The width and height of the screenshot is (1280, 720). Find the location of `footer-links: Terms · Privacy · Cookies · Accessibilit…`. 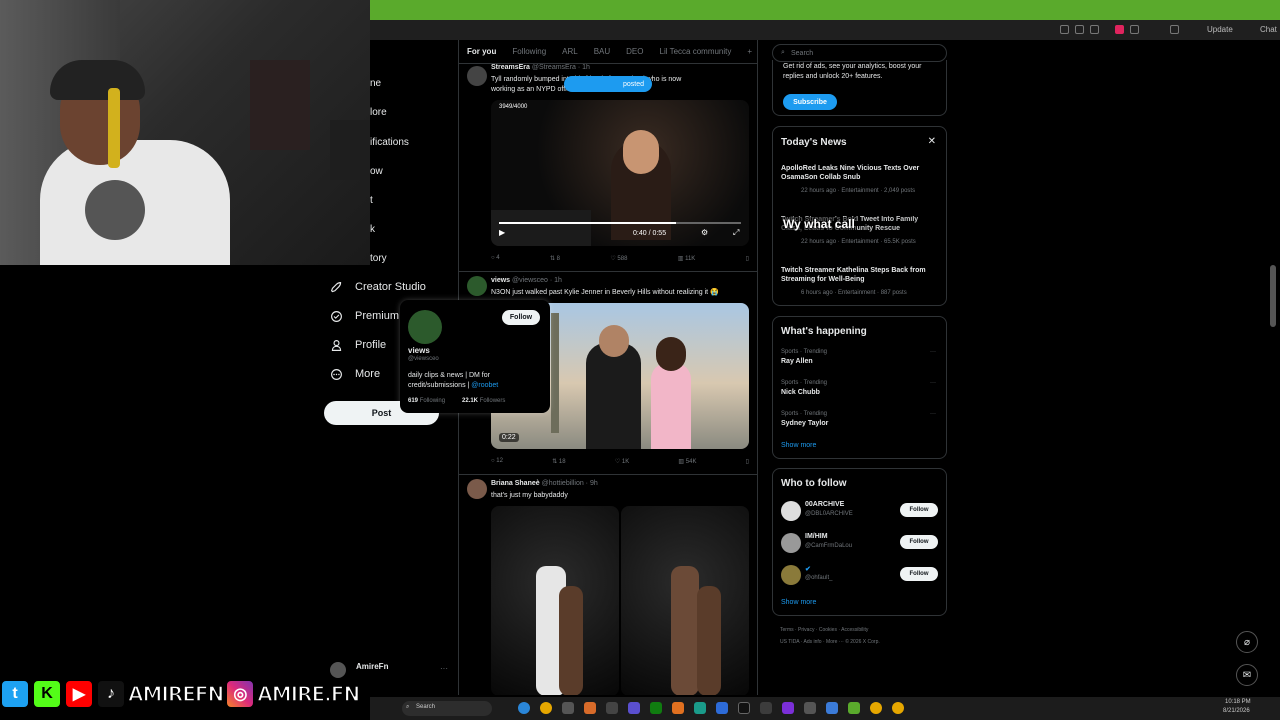

footer-links: Terms · Privacy · Cookies · Accessibilit… is located at coordinates (824, 630).